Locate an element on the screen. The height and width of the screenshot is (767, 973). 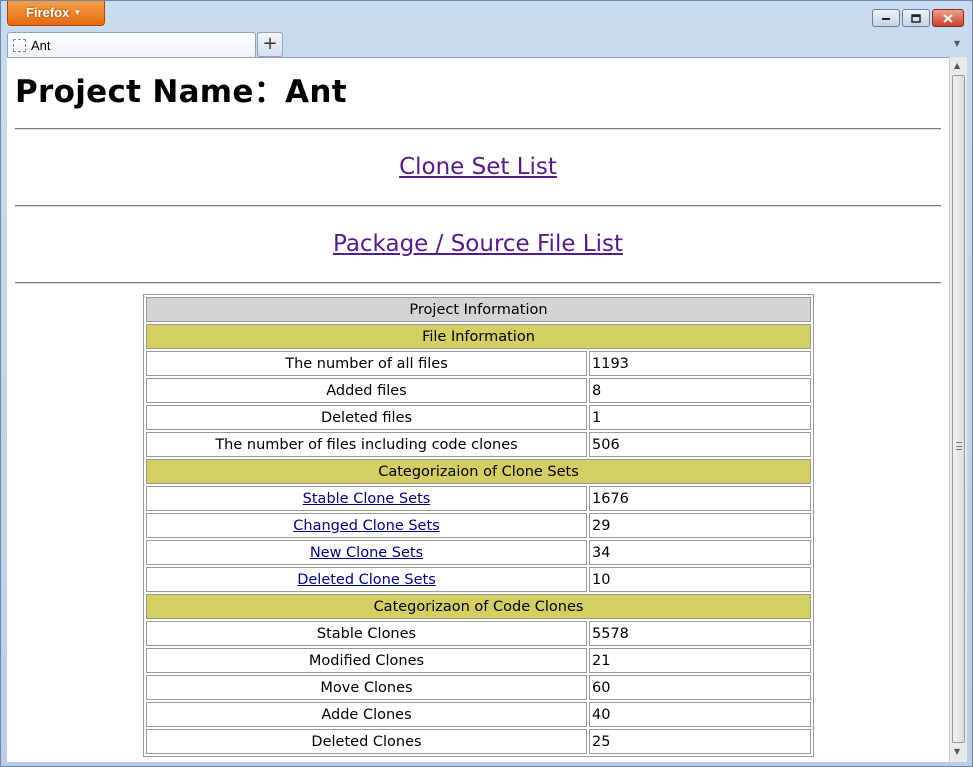
scrollbar-thumb is located at coordinates (958, 409).